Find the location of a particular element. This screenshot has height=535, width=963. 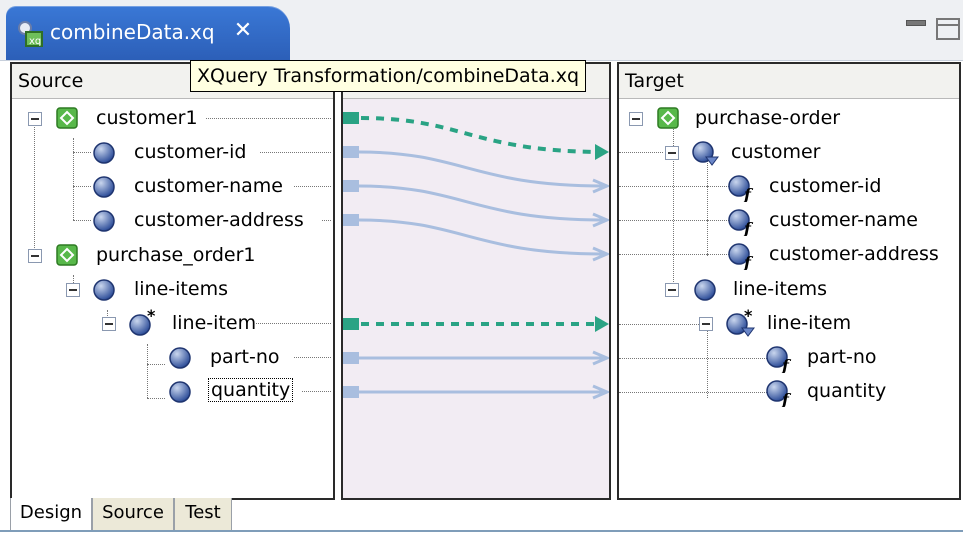

minimize-icon is located at coordinates (916, 23).